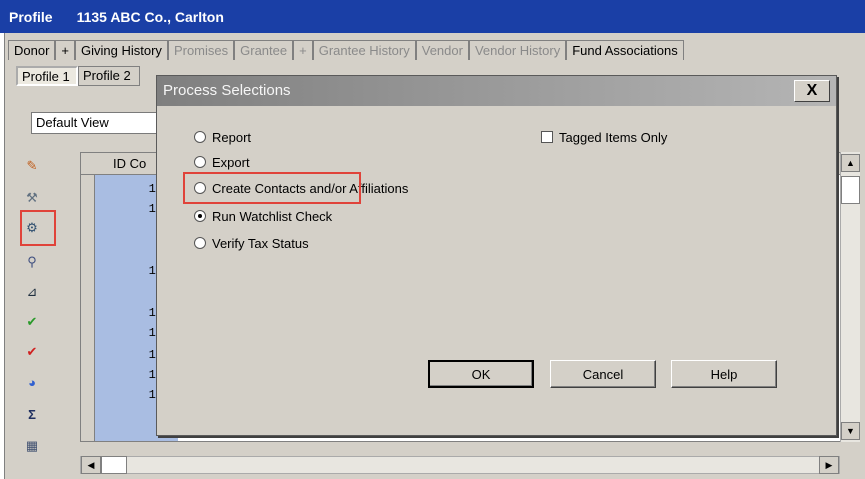 The image size is (865, 479). I want to click on option-export-label: Export, so click(231, 162).